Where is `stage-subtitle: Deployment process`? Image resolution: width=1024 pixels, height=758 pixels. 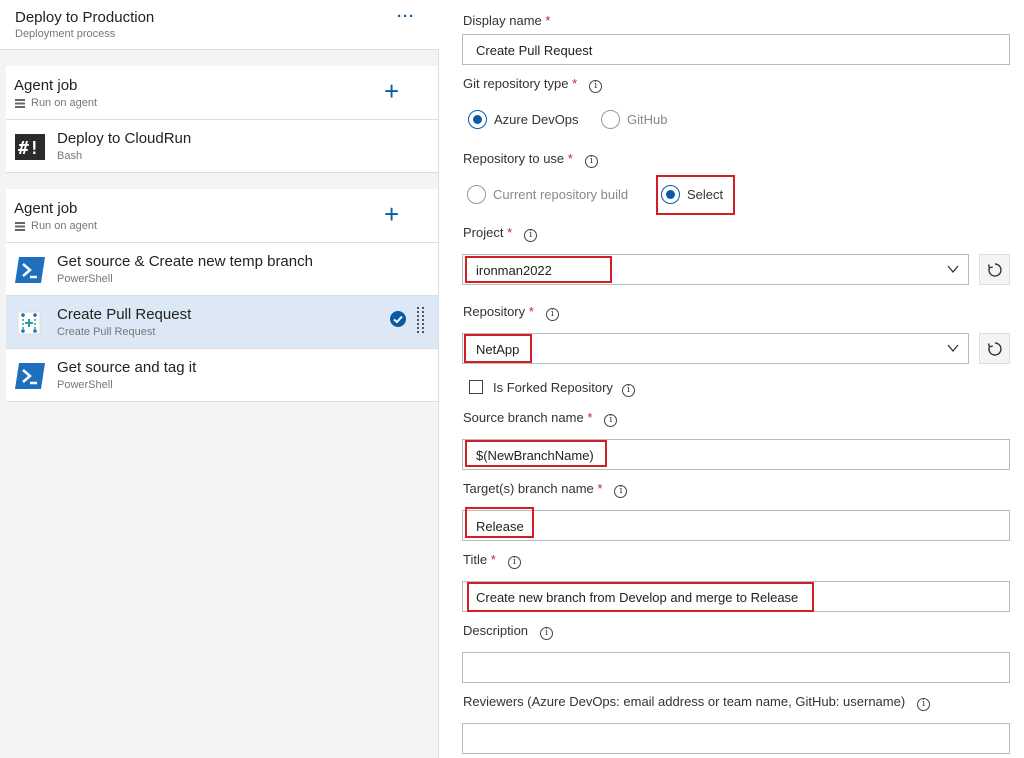
stage-subtitle: Deployment process is located at coordinates (65, 34).